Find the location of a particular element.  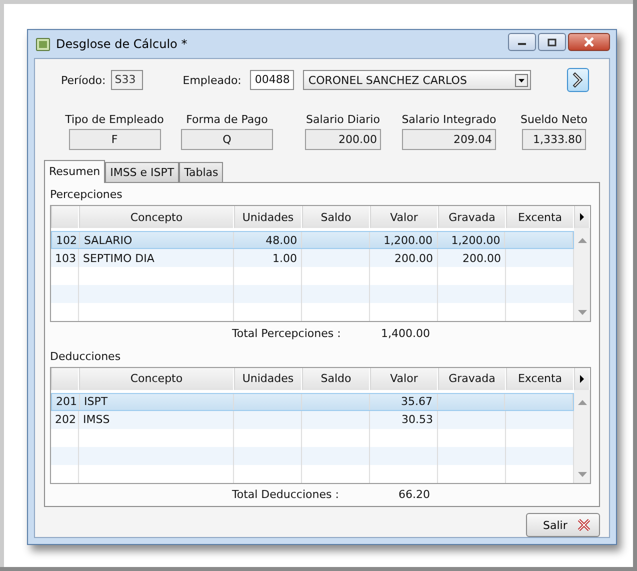

table-row: 103 SEPTIMO DIA 1.00 200.00 200.00 is located at coordinates (312, 258).